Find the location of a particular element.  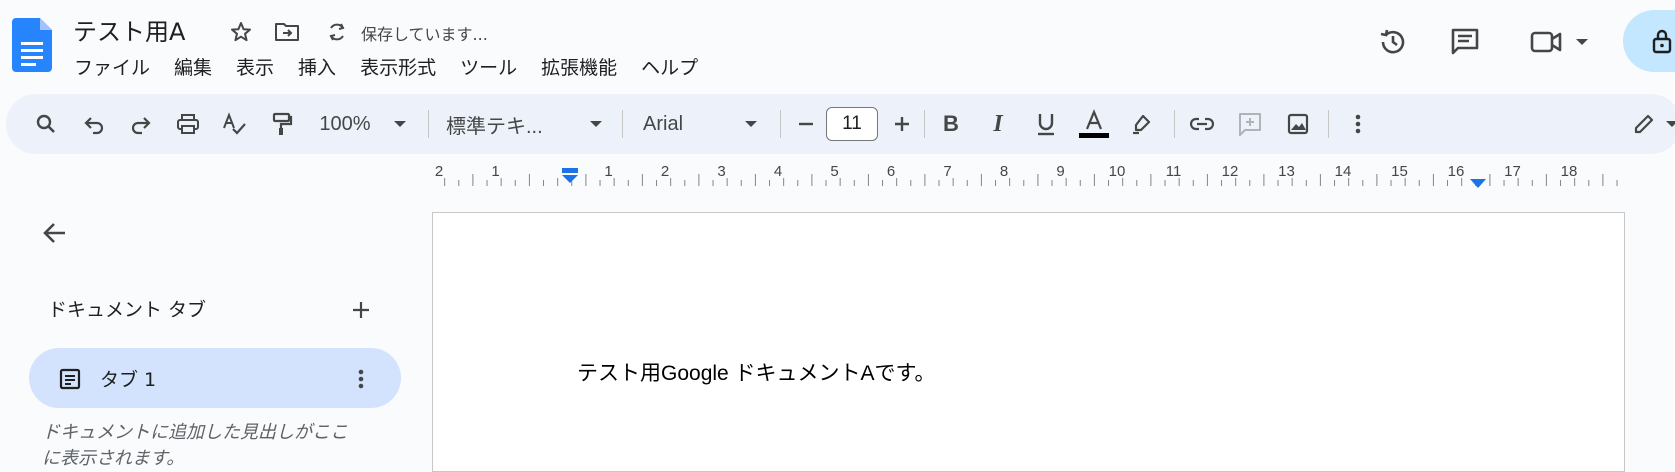

insert-image-icon is located at coordinates (1298, 124).